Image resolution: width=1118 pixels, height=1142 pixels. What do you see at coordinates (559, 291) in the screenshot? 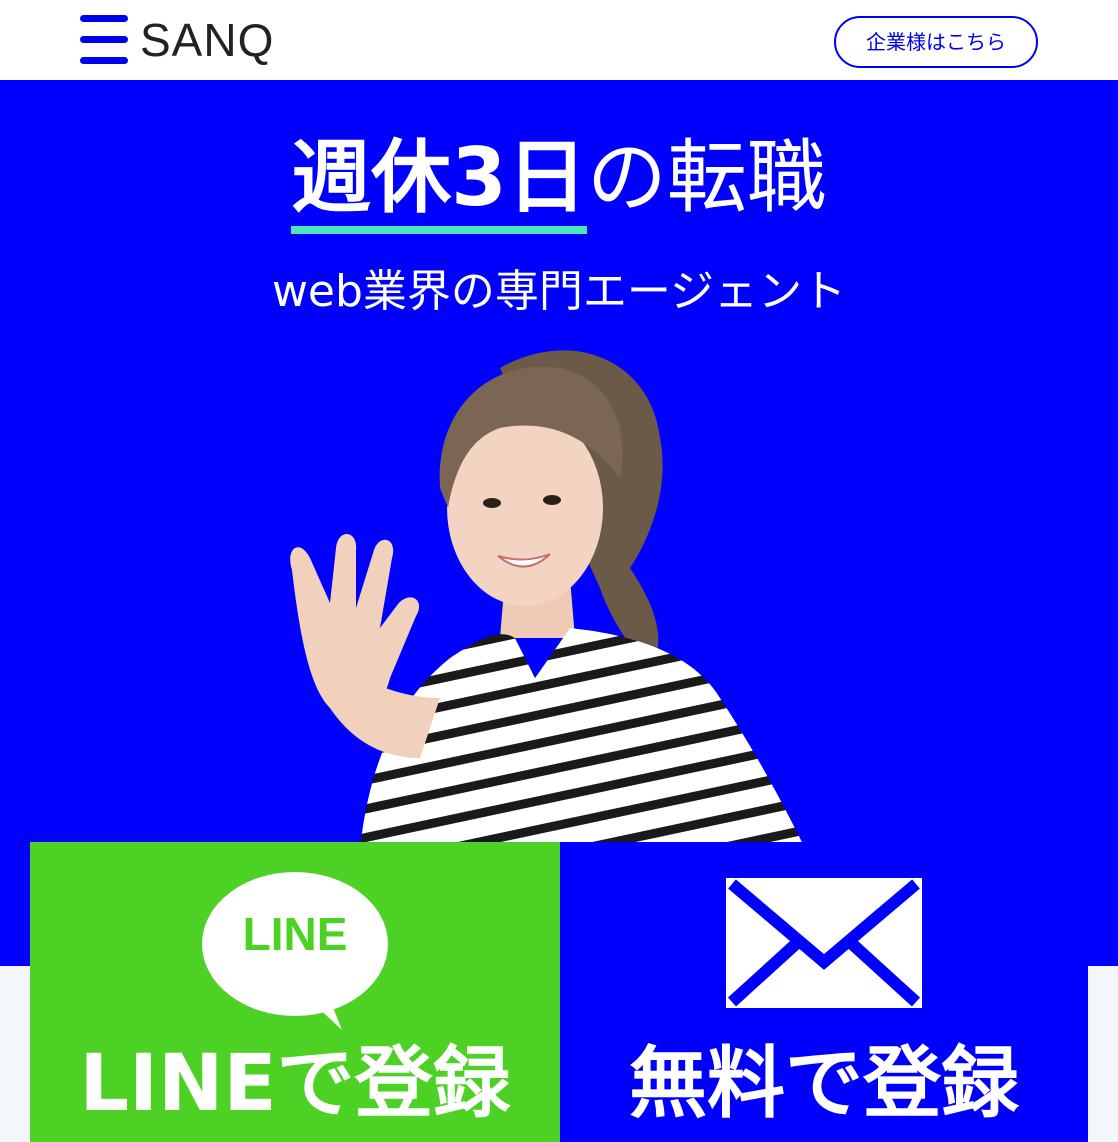
I see `hero-subtitle: web業界の専門エージェント` at bounding box center [559, 291].